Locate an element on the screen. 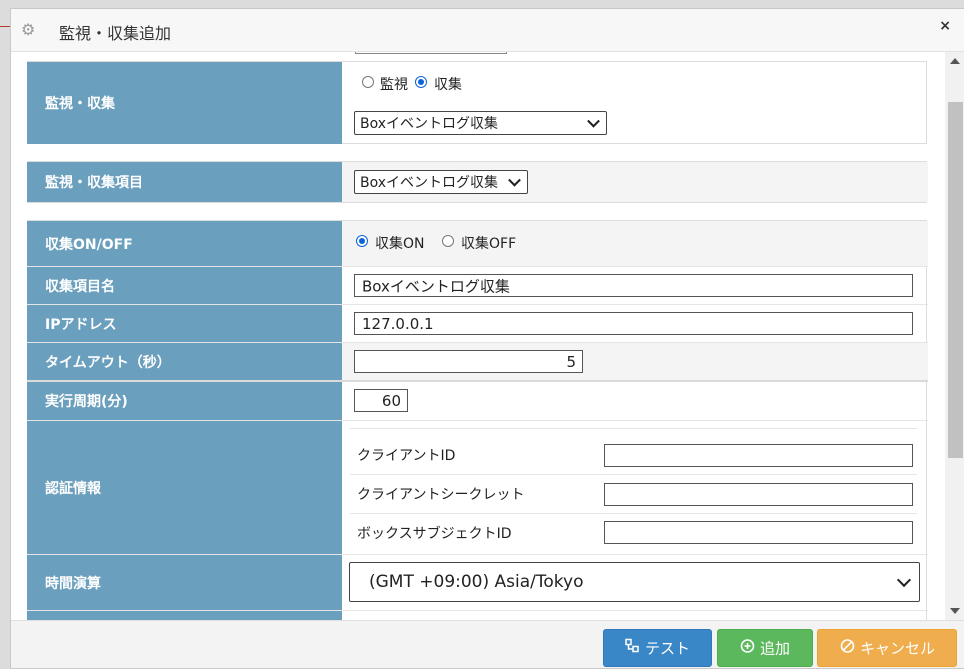 The height and width of the screenshot is (669, 964). dialog-titlebar: ⚙ 監視・収集追加 × is located at coordinates (487, 30).